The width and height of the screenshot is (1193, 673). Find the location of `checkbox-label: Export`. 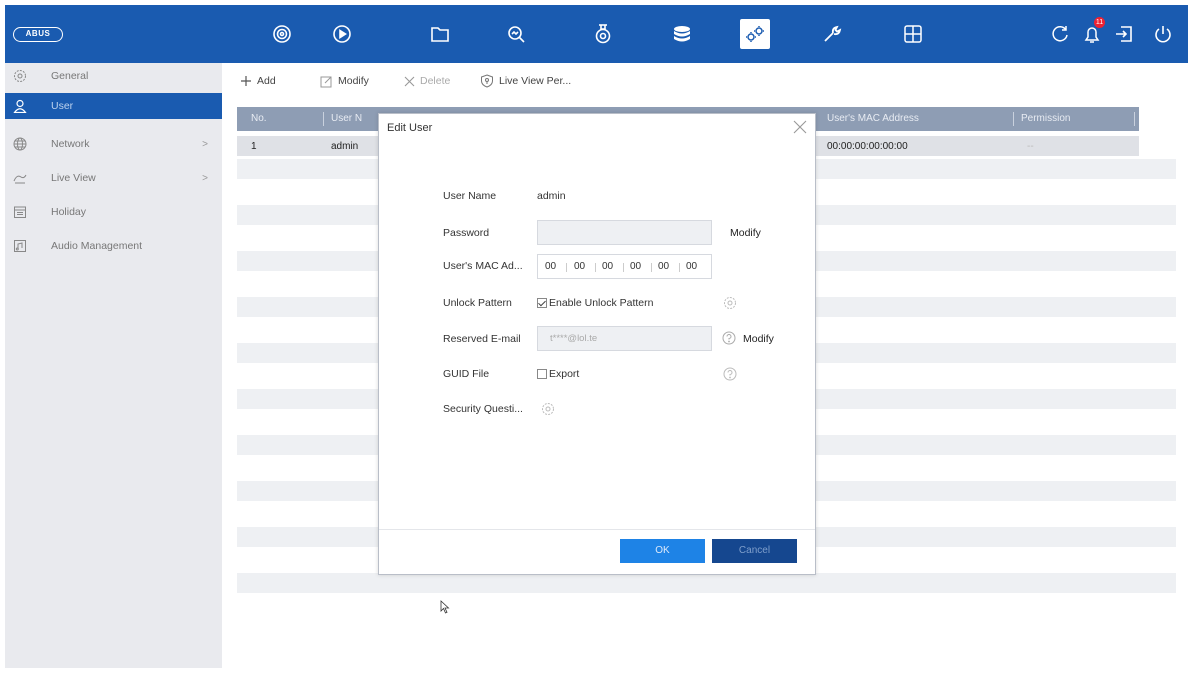

checkbox-label: Export is located at coordinates (564, 374).